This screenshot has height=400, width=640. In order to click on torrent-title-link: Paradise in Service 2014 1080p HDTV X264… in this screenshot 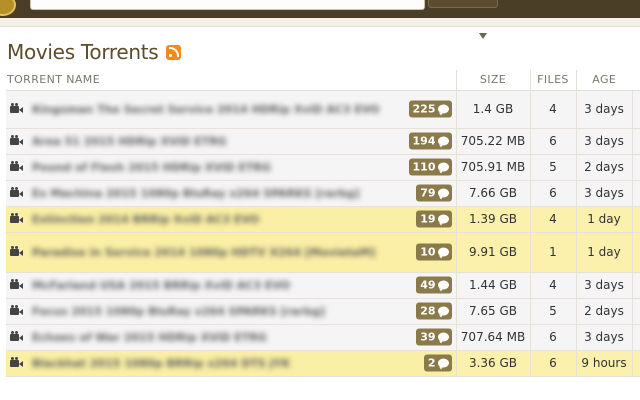, I will do `click(244, 252)`.